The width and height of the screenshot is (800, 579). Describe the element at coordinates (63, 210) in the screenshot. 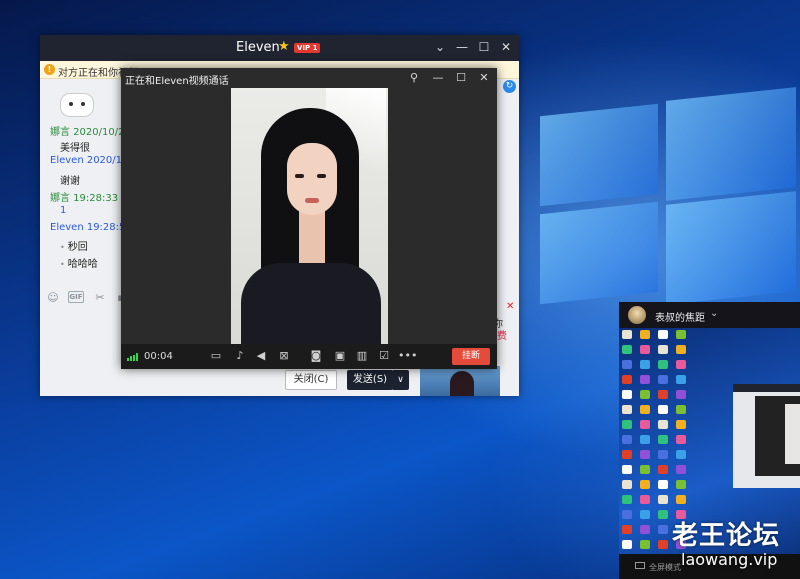

I see `message-text: 1` at that location.